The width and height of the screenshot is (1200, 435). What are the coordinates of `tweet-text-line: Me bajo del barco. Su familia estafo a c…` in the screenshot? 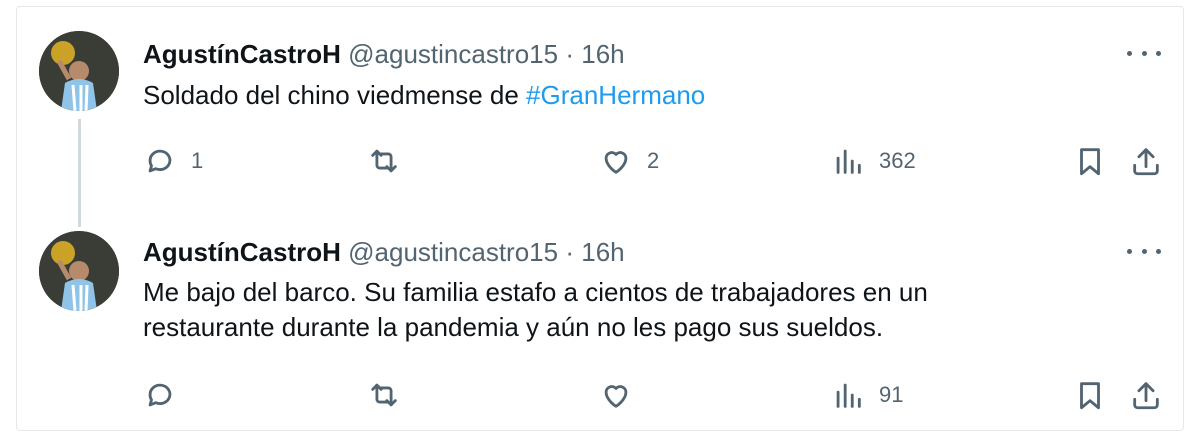 It's located at (535, 292).